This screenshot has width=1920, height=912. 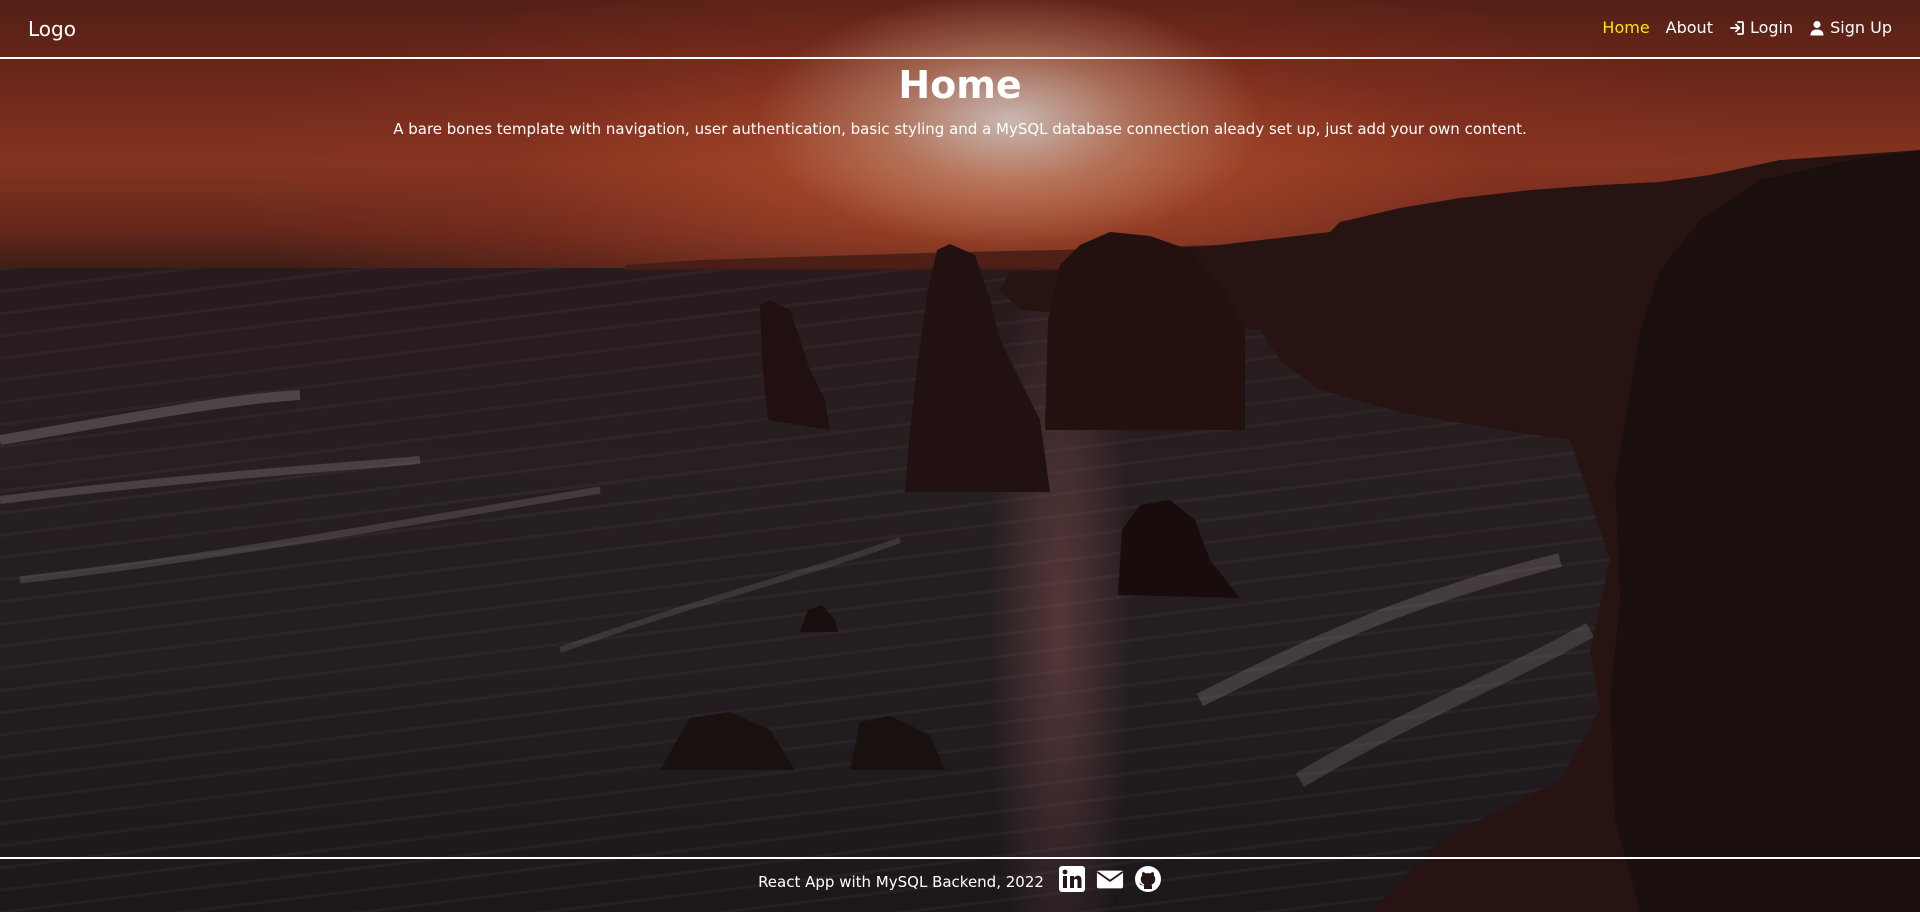 I want to click on top-navbar: Logo Home About Login Sign Up, so click(x=960, y=29).